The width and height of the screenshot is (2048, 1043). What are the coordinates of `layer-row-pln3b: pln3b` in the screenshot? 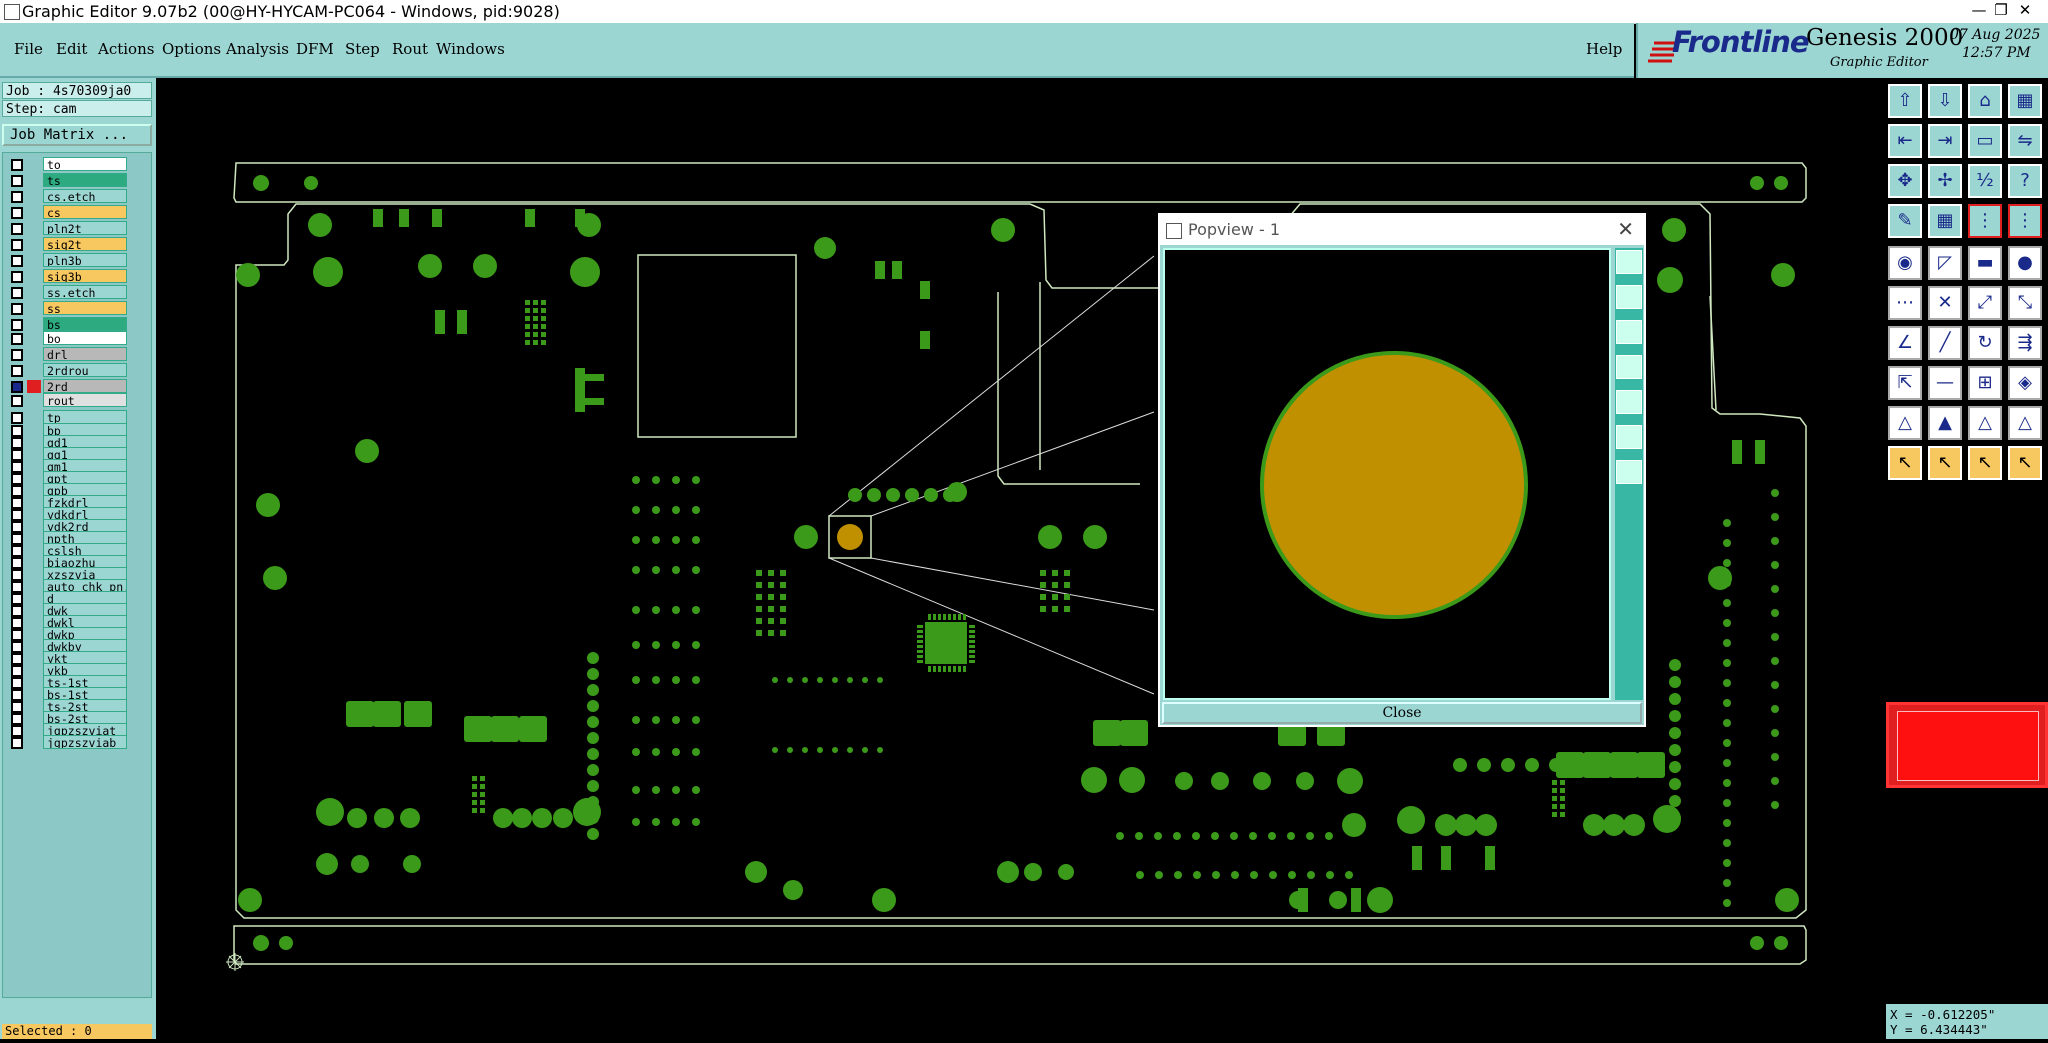 It's located at (77, 260).